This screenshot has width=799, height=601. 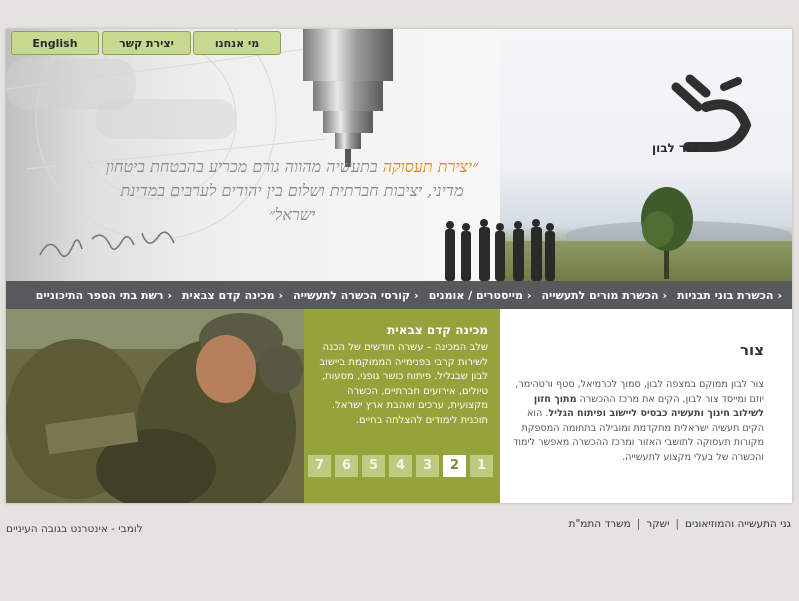 I want to click on about-us-button: מי אנחנו, so click(x=237, y=43).